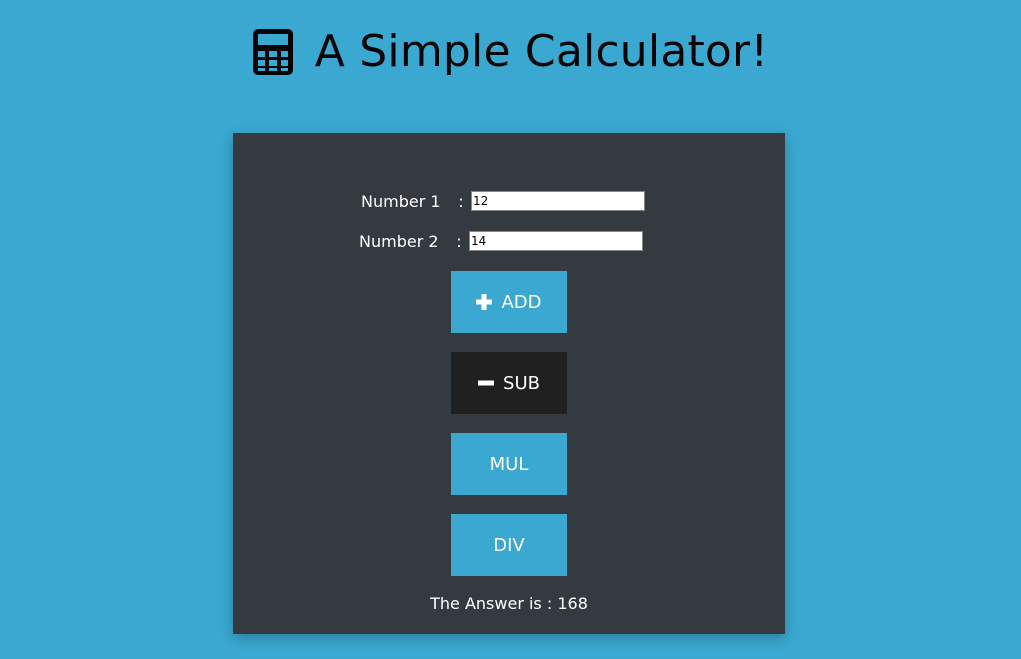  What do you see at coordinates (541, 51) in the screenshot?
I see `page-title: A Simple Calculator!` at bounding box center [541, 51].